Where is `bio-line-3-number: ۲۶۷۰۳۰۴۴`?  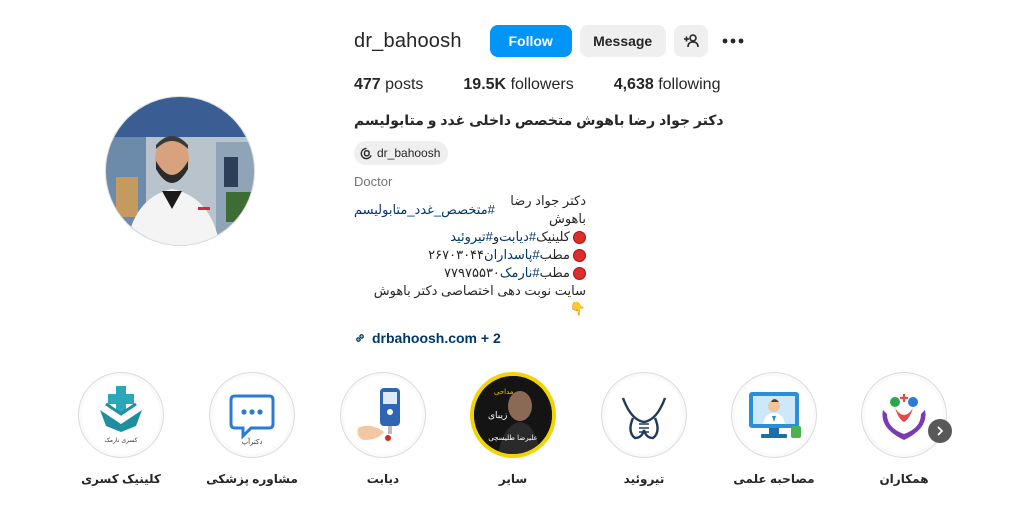 bio-line-3-number: ۲۶۷۰۳۰۴۴ is located at coordinates (456, 254).